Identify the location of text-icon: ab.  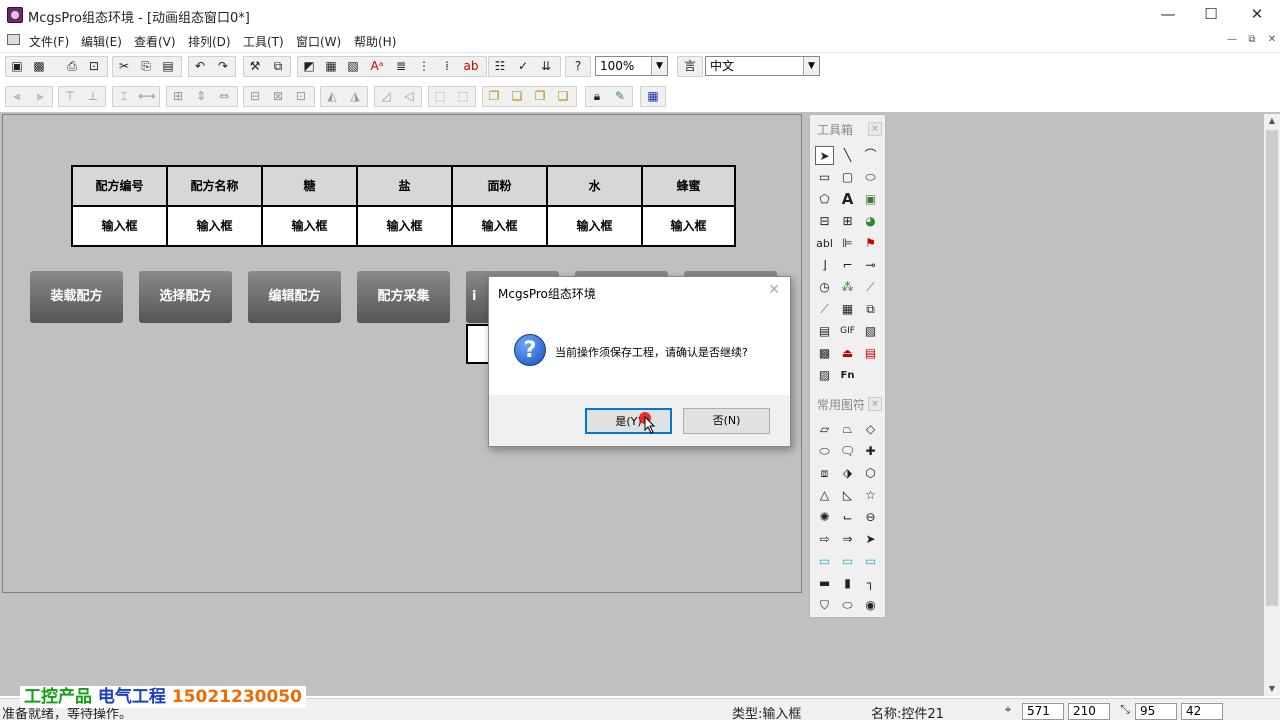
(471, 66).